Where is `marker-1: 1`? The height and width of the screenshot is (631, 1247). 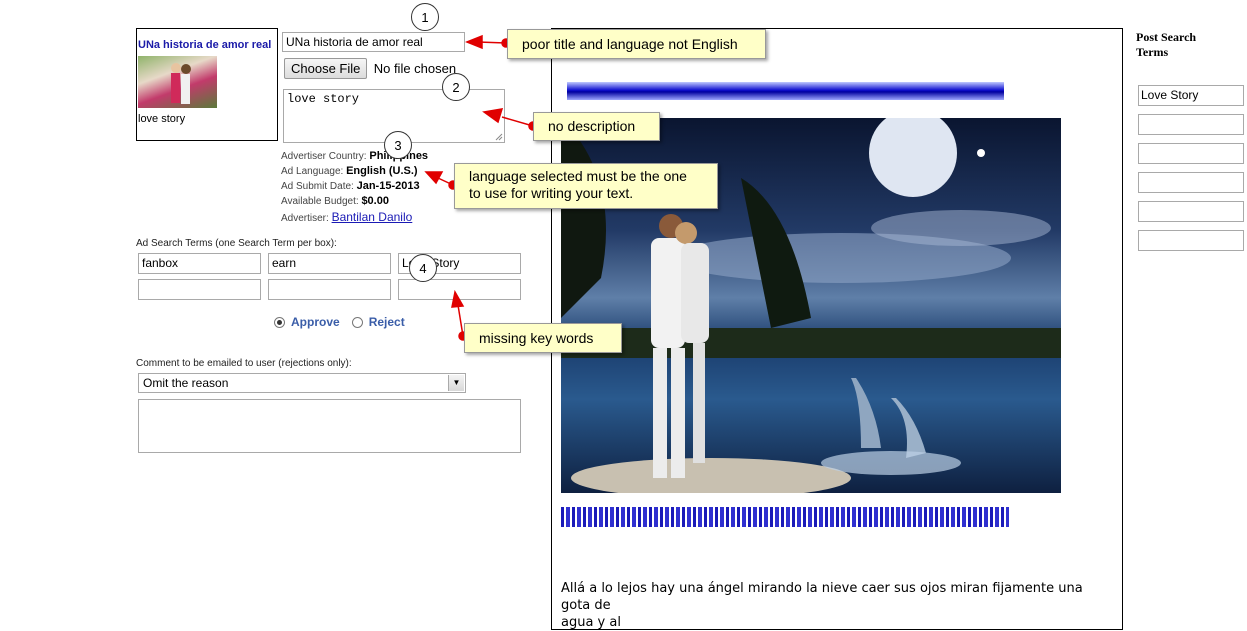
marker-1: 1 is located at coordinates (425, 17).